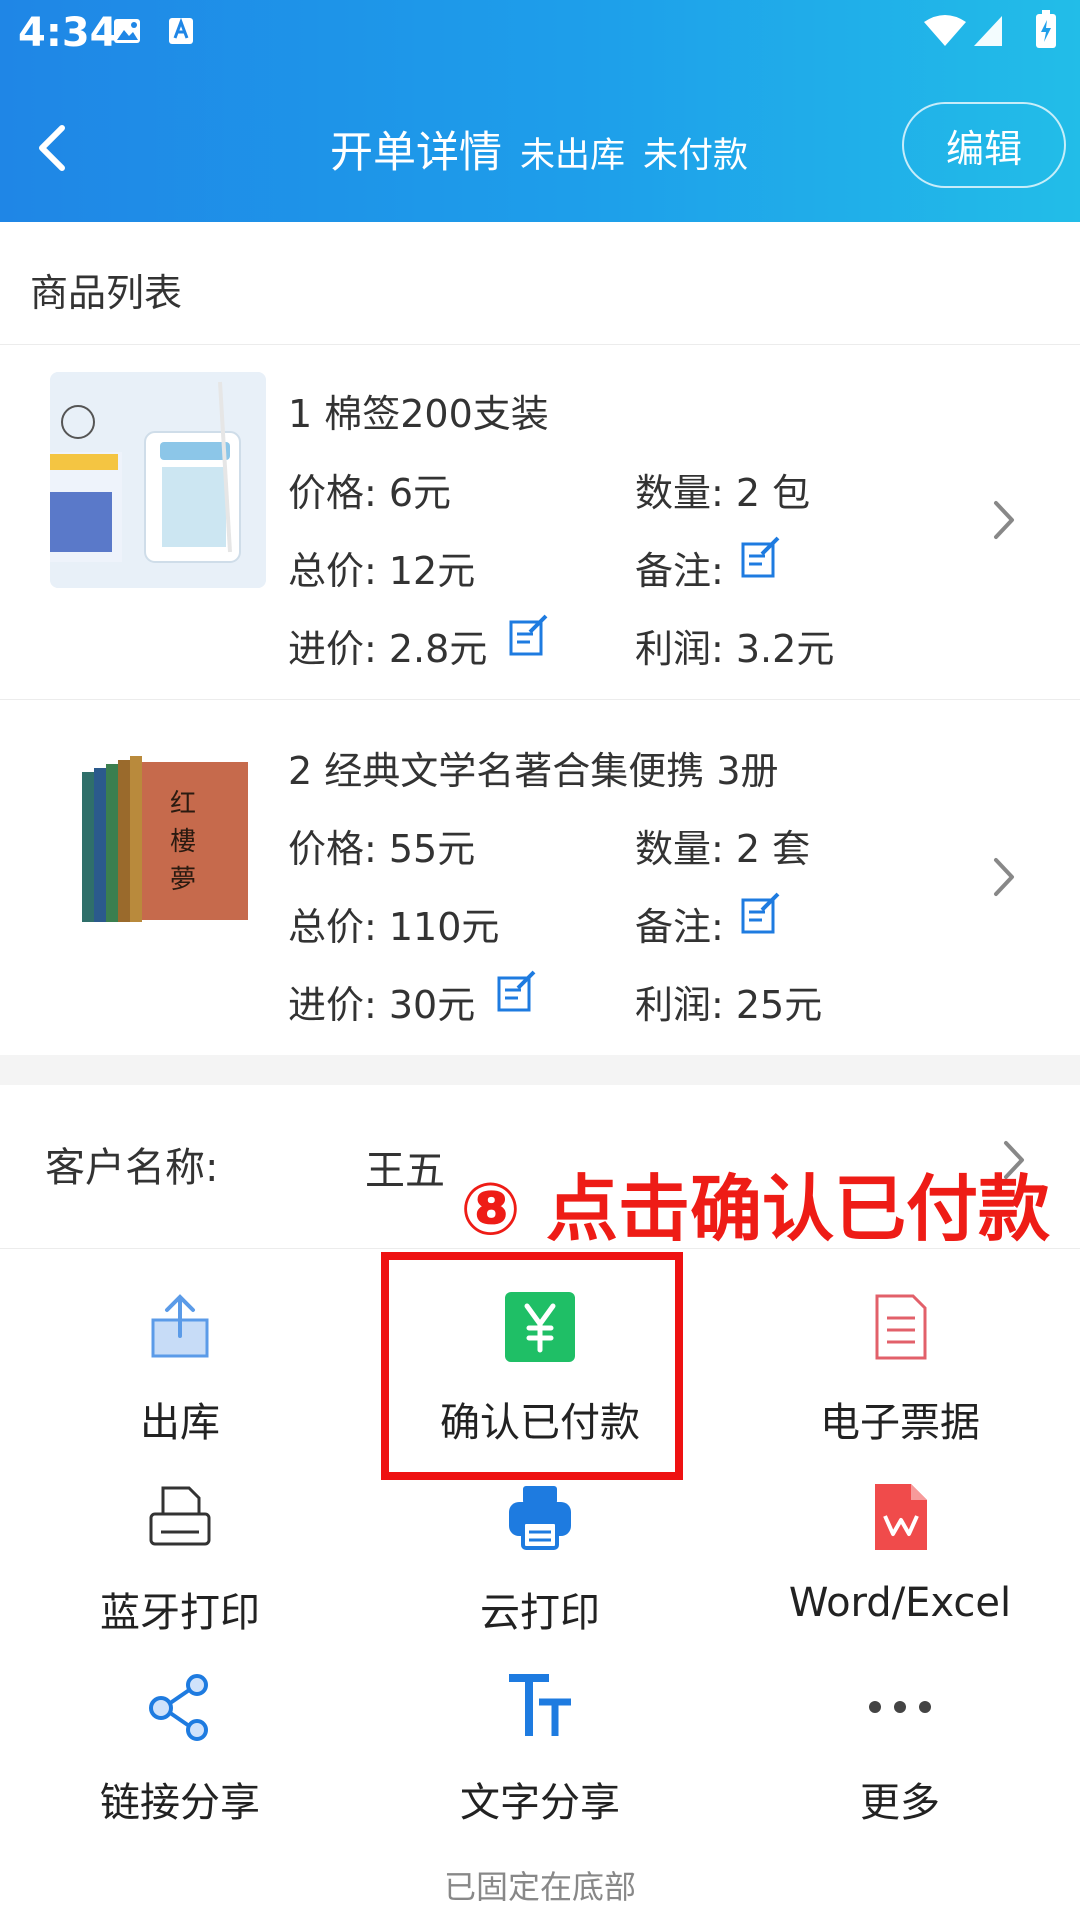 The height and width of the screenshot is (1921, 1080). Describe the element at coordinates (573, 156) in the screenshot. I see `outbound-status: 未出库` at that location.